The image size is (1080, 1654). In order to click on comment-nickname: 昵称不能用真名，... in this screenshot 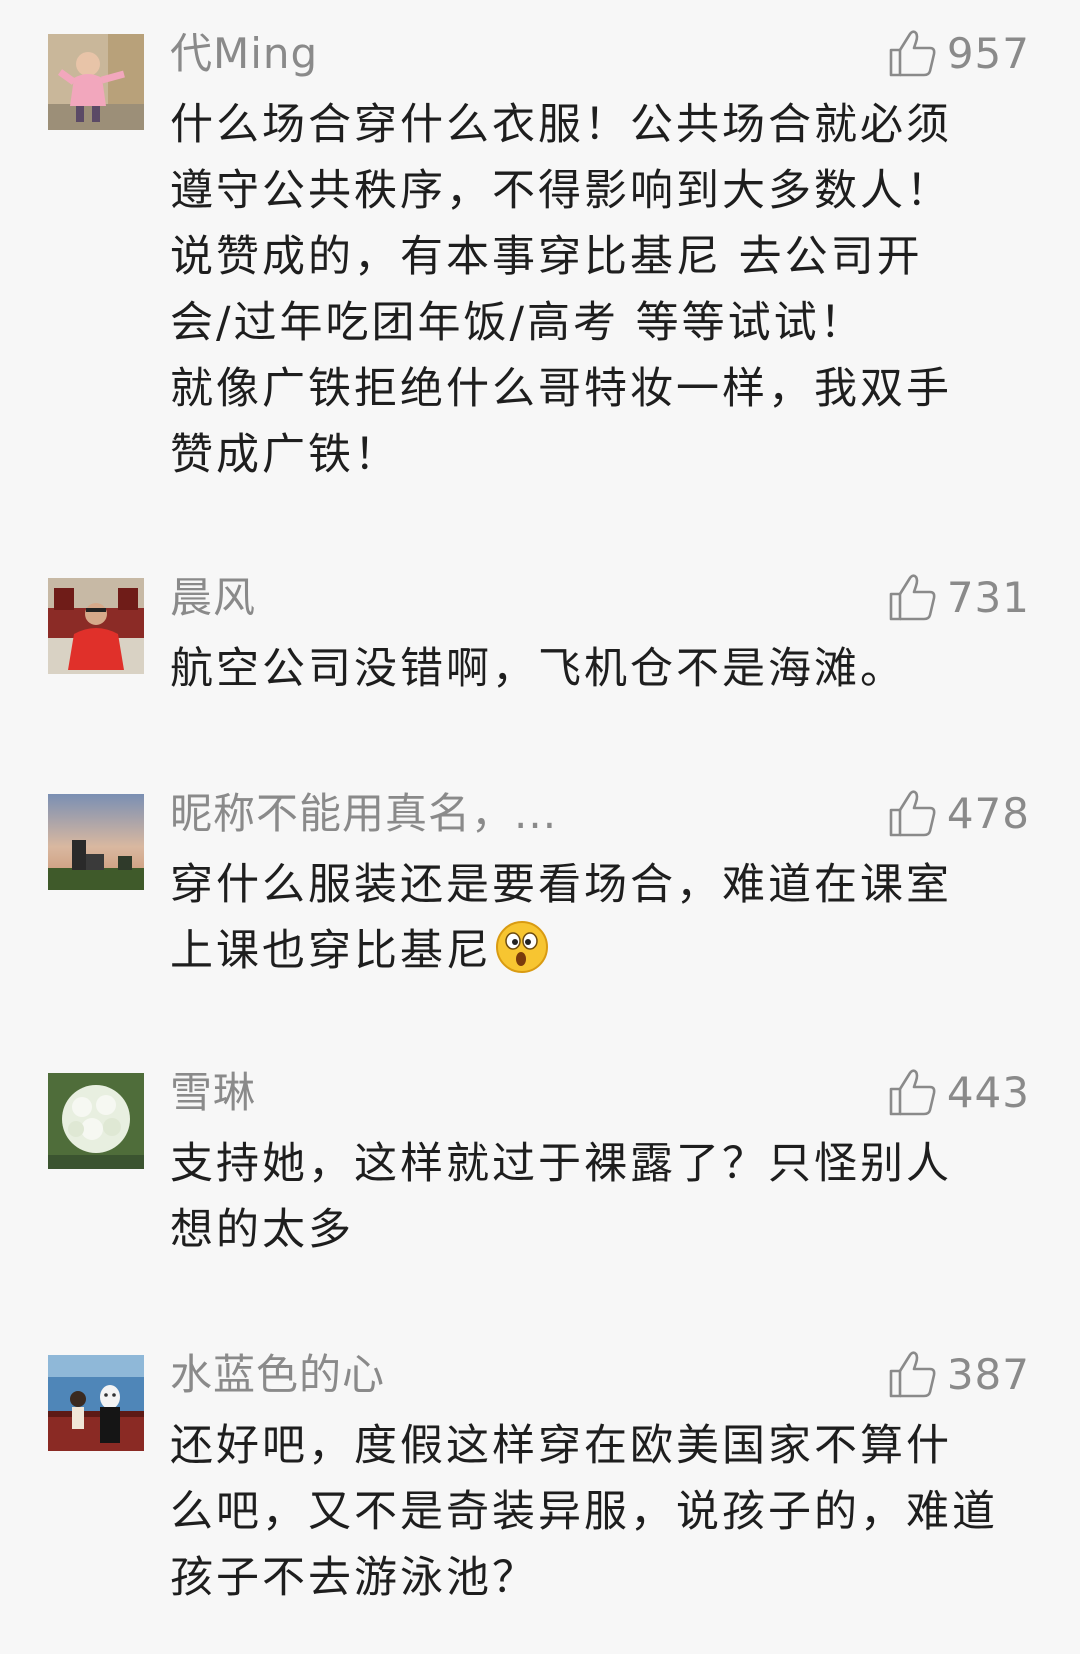, I will do `click(363, 814)`.